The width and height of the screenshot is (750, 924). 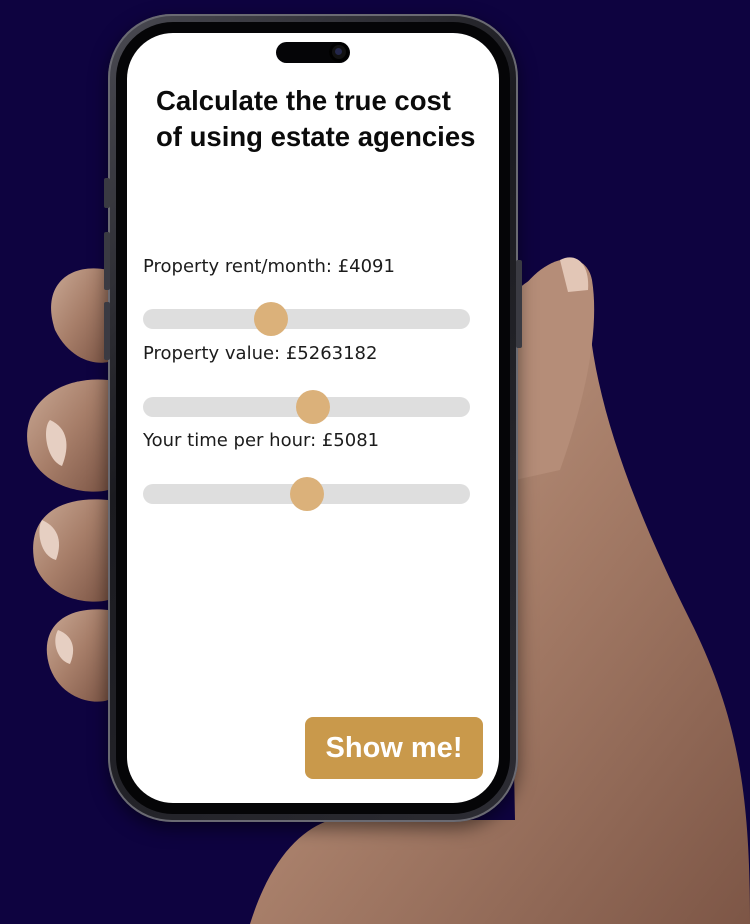 I want to click on value-slider, so click(x=306, y=407).